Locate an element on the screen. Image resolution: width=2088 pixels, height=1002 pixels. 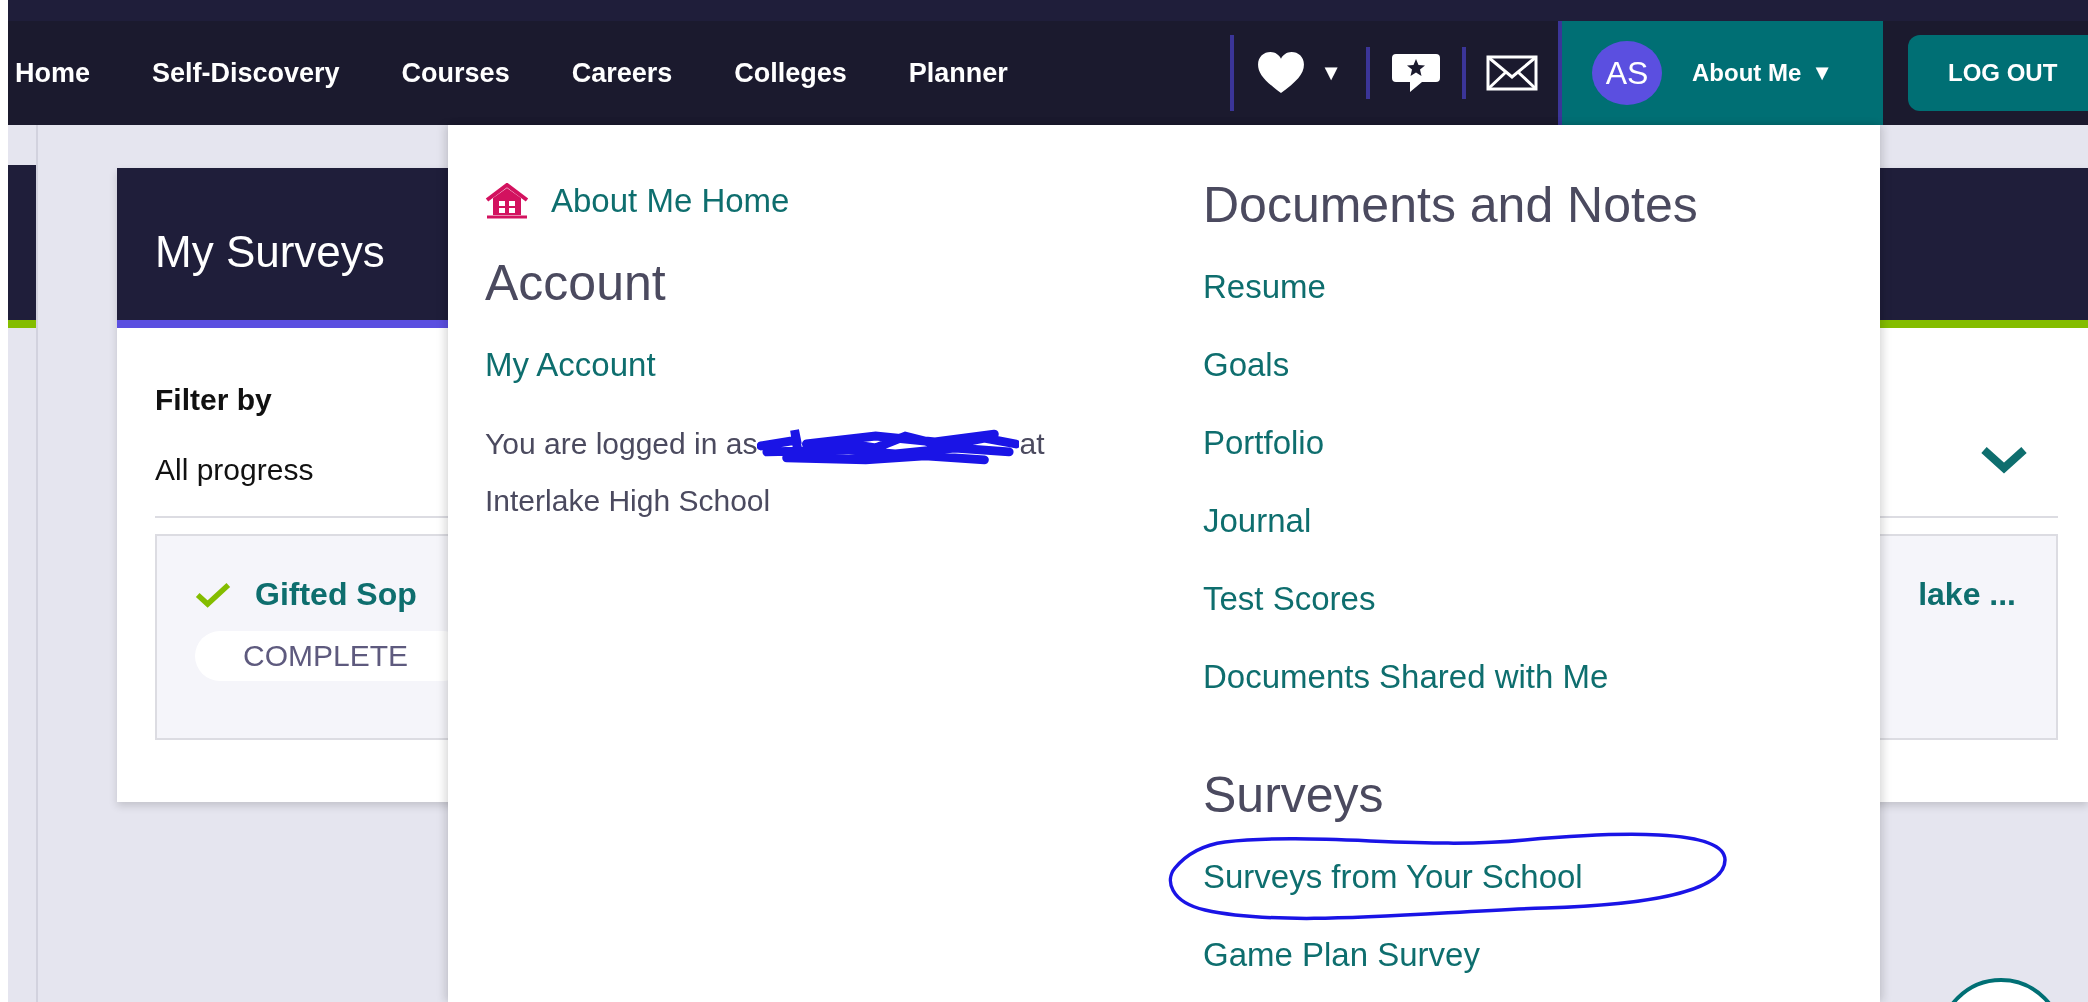
nav-link: Courses is located at coordinates (455, 73).